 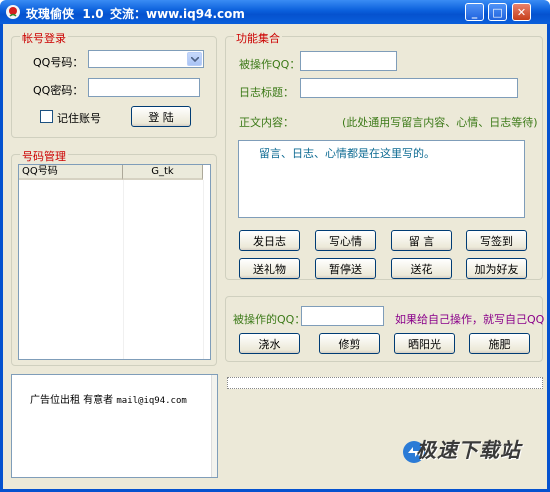 I want to click on sunbathe-button: 晒阳光, so click(x=424, y=343).